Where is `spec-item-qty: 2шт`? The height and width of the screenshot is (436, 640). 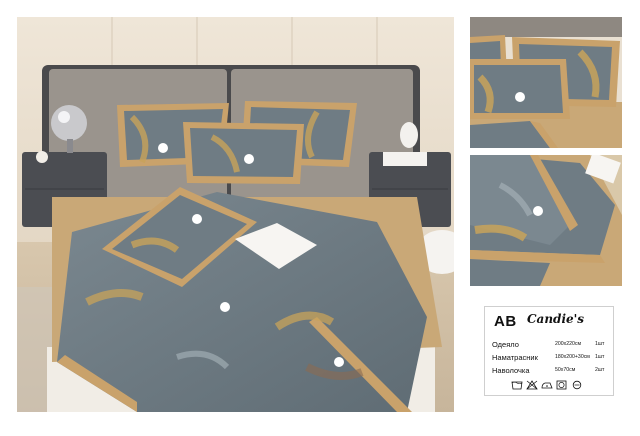
spec-item-qty: 2шт is located at coordinates (600, 370).